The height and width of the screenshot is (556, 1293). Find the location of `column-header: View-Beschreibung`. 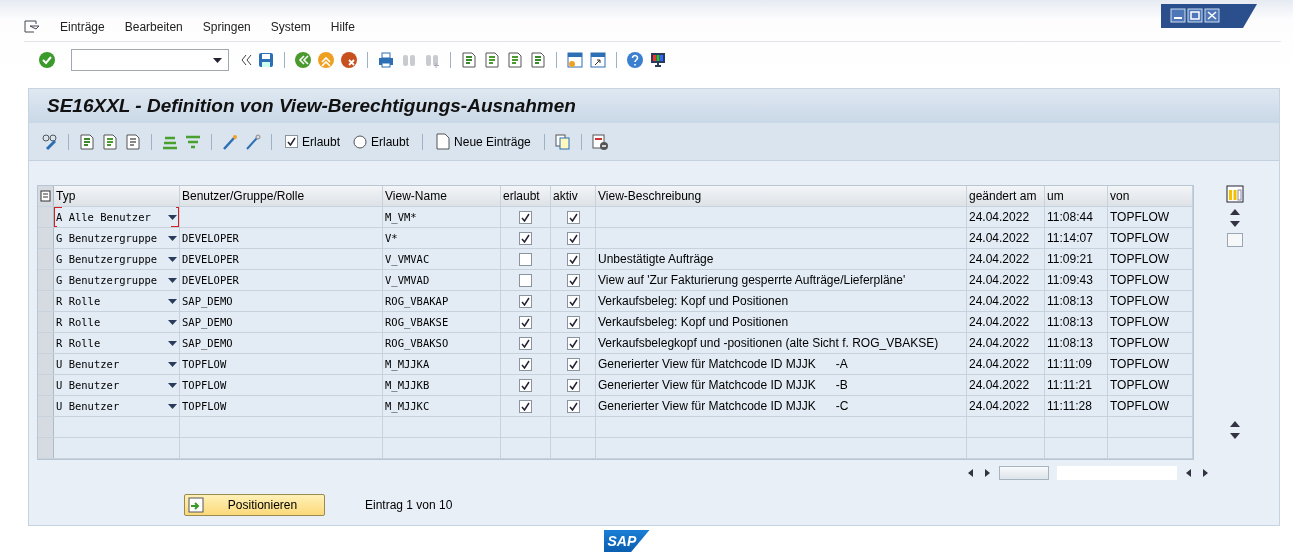

column-header: View-Beschreibung is located at coordinates (781, 196).